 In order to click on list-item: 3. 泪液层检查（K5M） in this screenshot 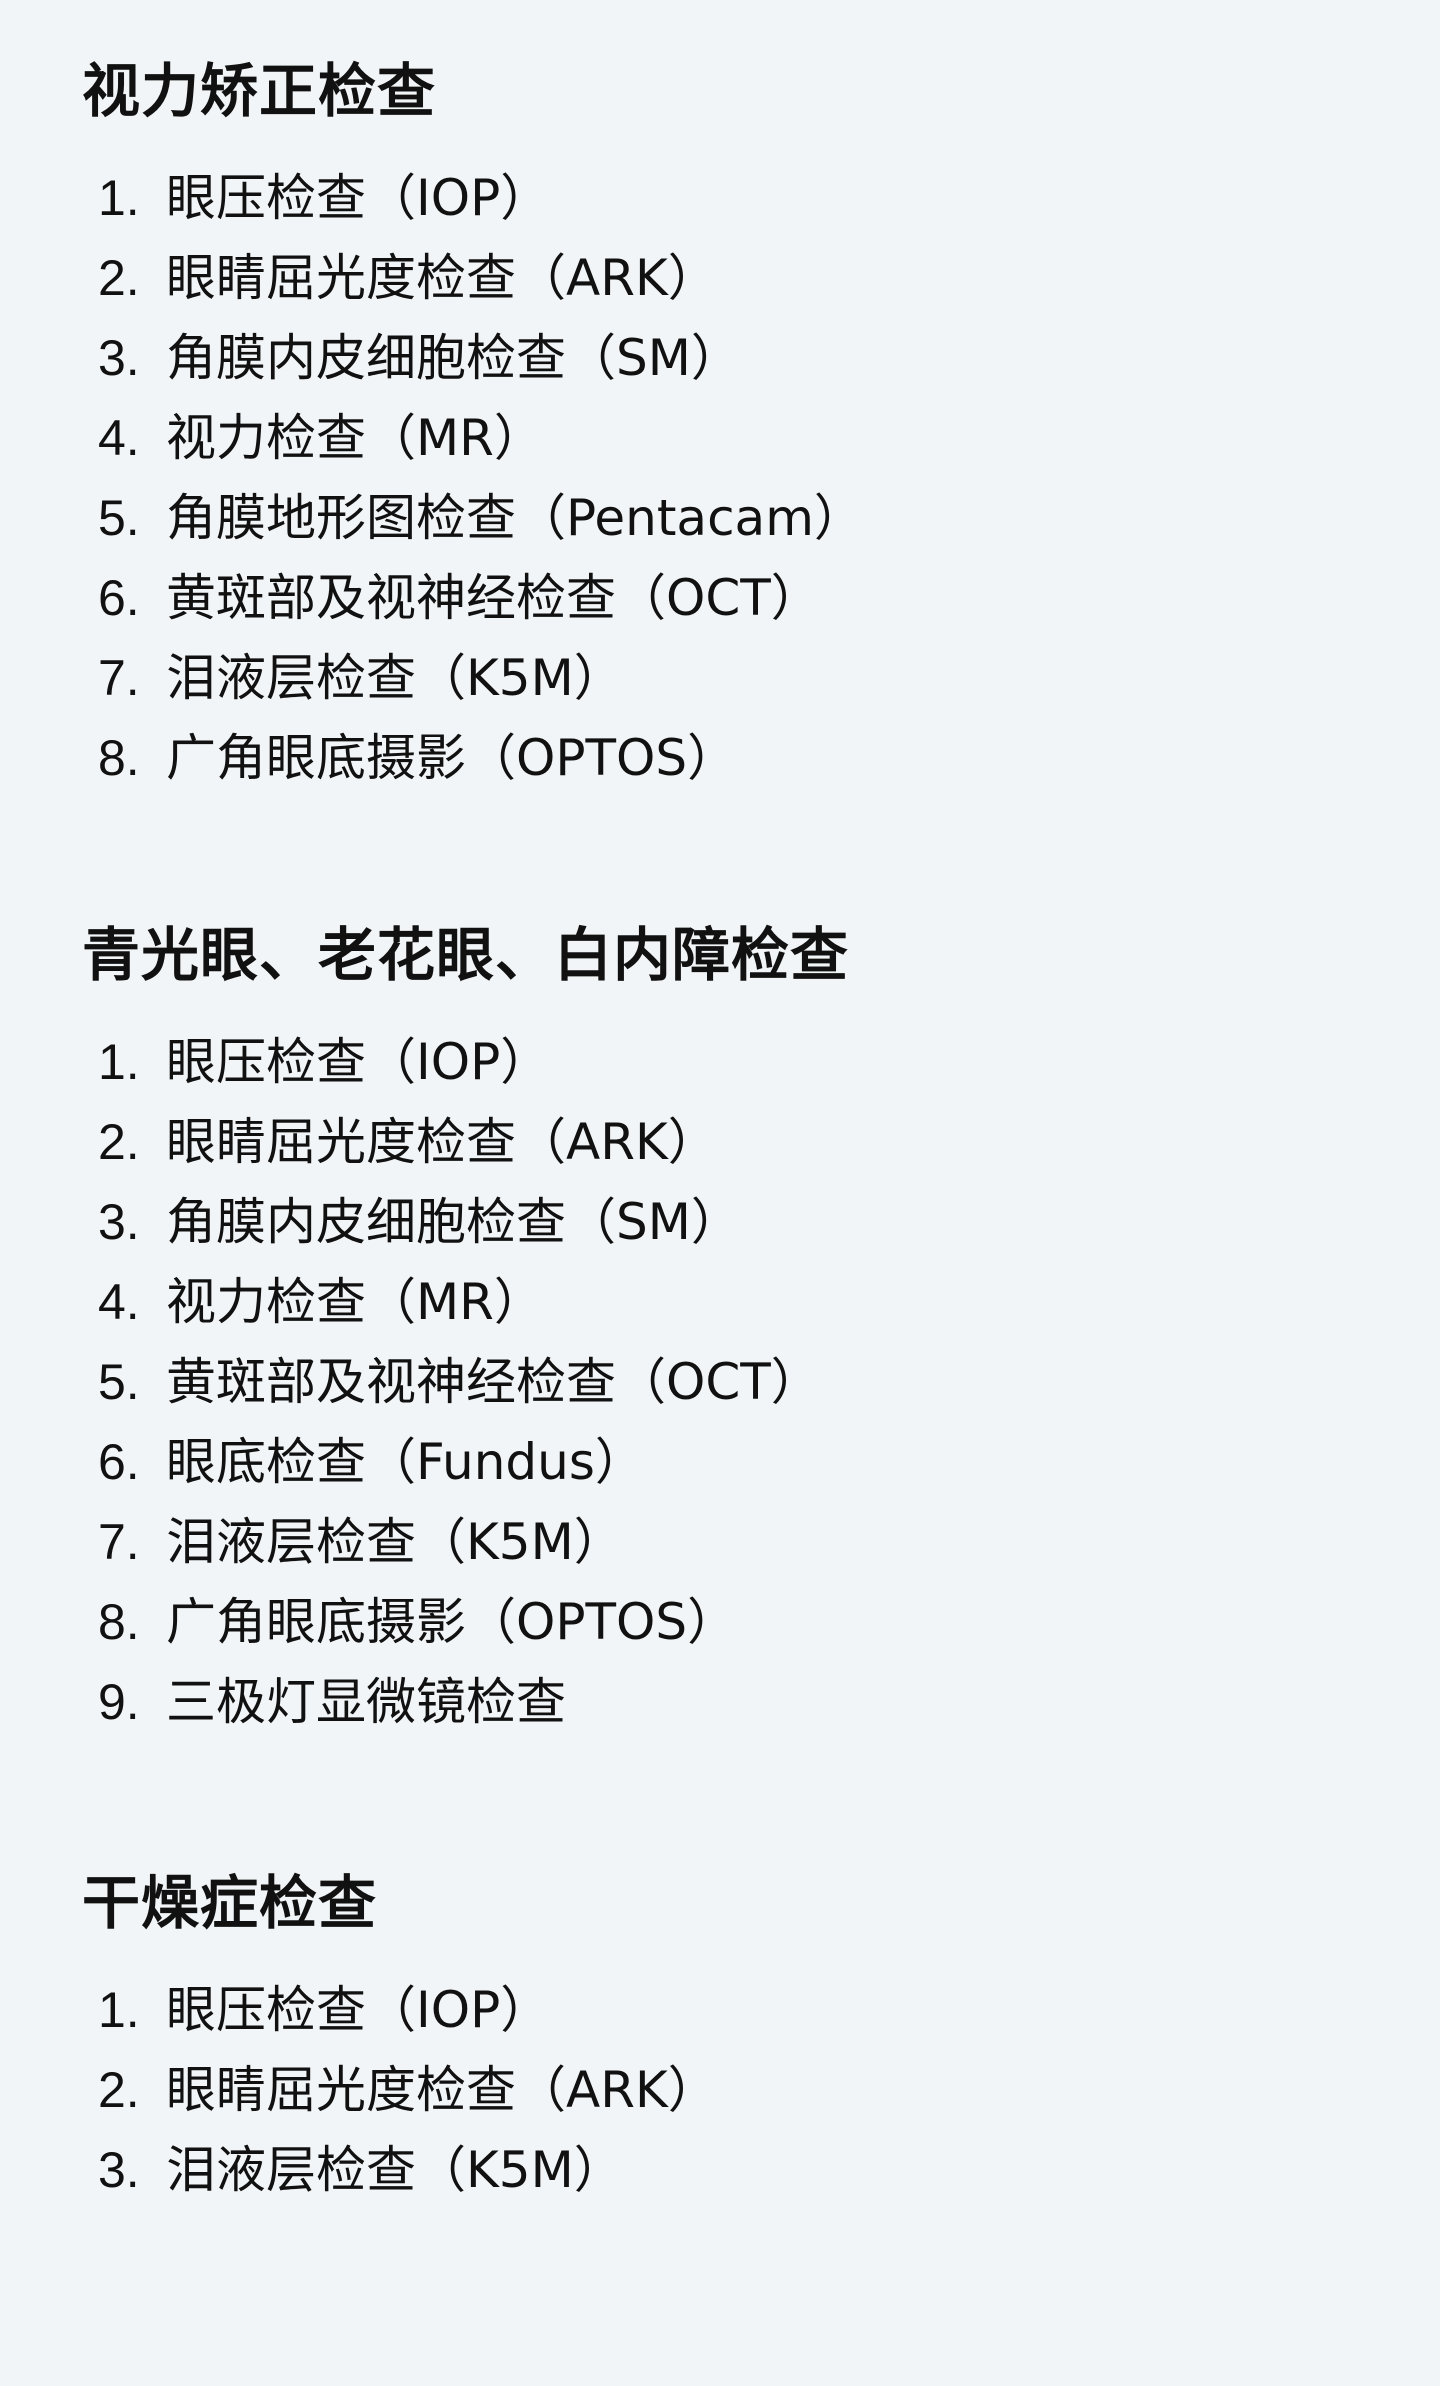, I will do `click(740, 2170)`.